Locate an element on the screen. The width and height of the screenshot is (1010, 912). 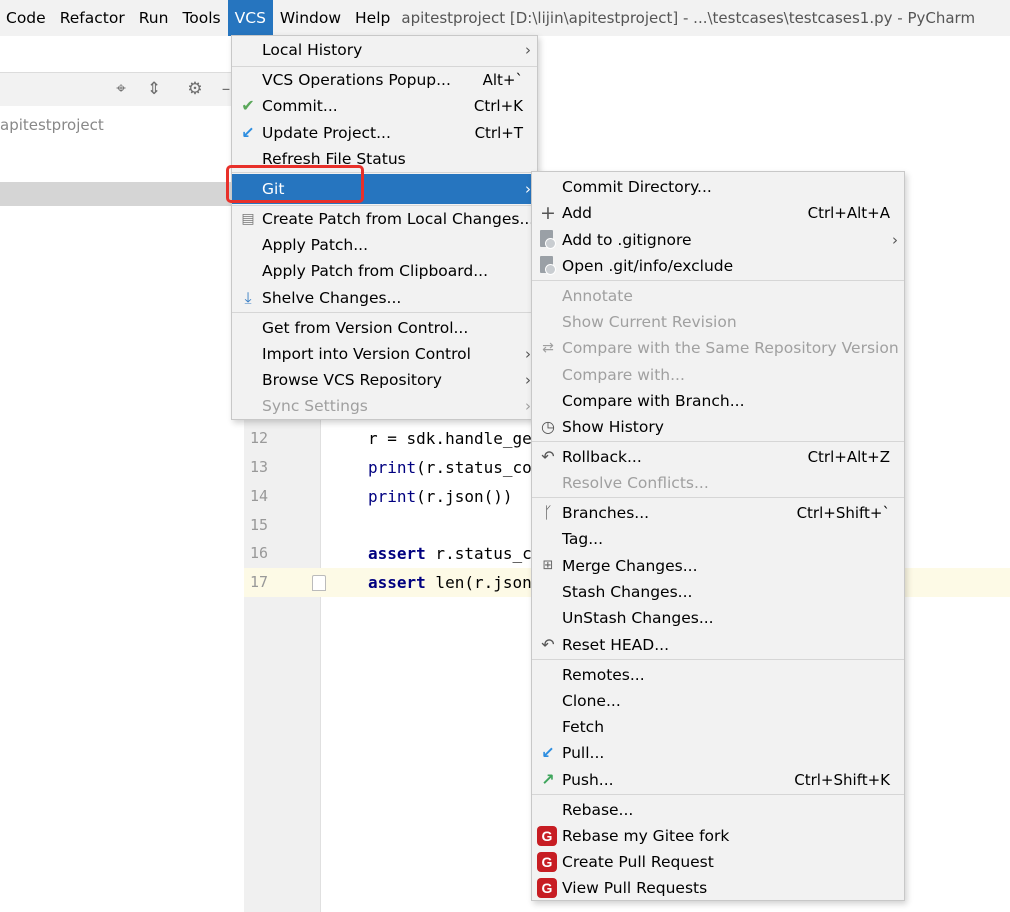
update-arrow-icon: ↙ is located at coordinates (248, 132).